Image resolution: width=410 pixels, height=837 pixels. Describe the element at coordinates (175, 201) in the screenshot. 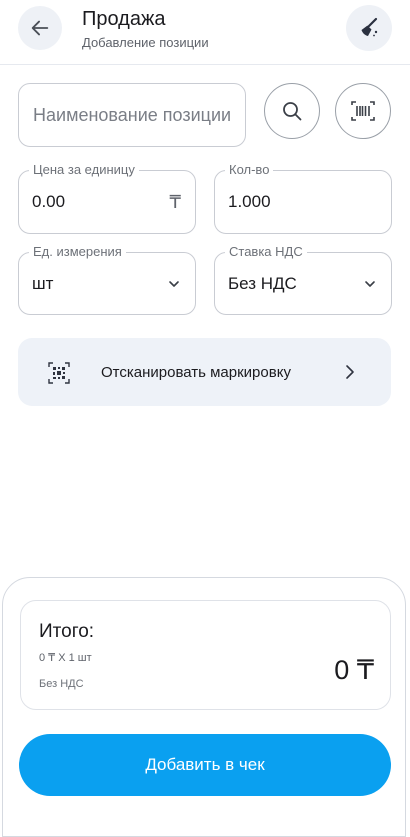

I see `currency-symbol: ₸` at that location.